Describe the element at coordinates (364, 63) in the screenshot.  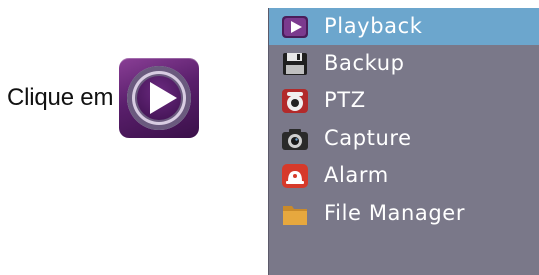
I see `menu-item-label: Backup` at that location.